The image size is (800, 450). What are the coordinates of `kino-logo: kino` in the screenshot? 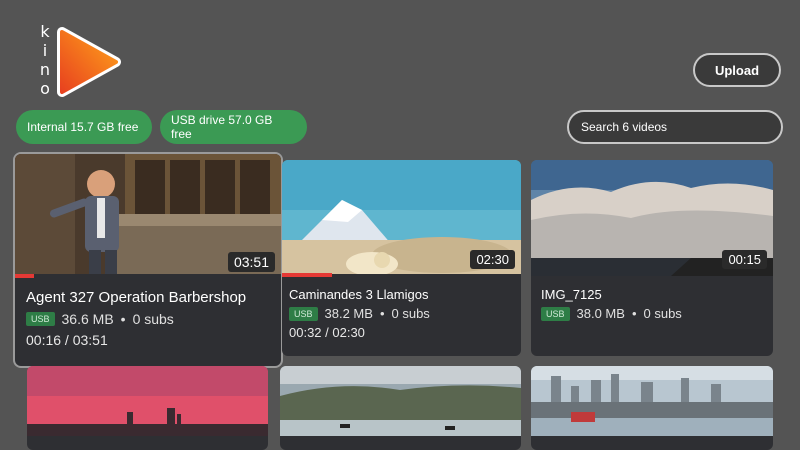 It's located at (79, 62).